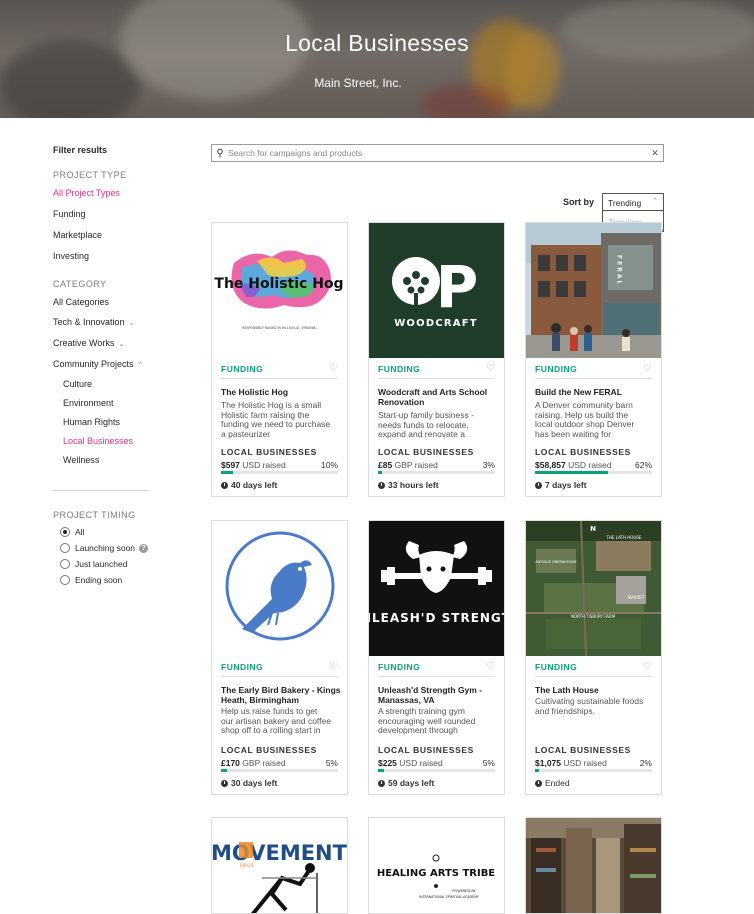  Describe the element at coordinates (77, 384) in the screenshot. I see `filter-culture: Culture` at that location.